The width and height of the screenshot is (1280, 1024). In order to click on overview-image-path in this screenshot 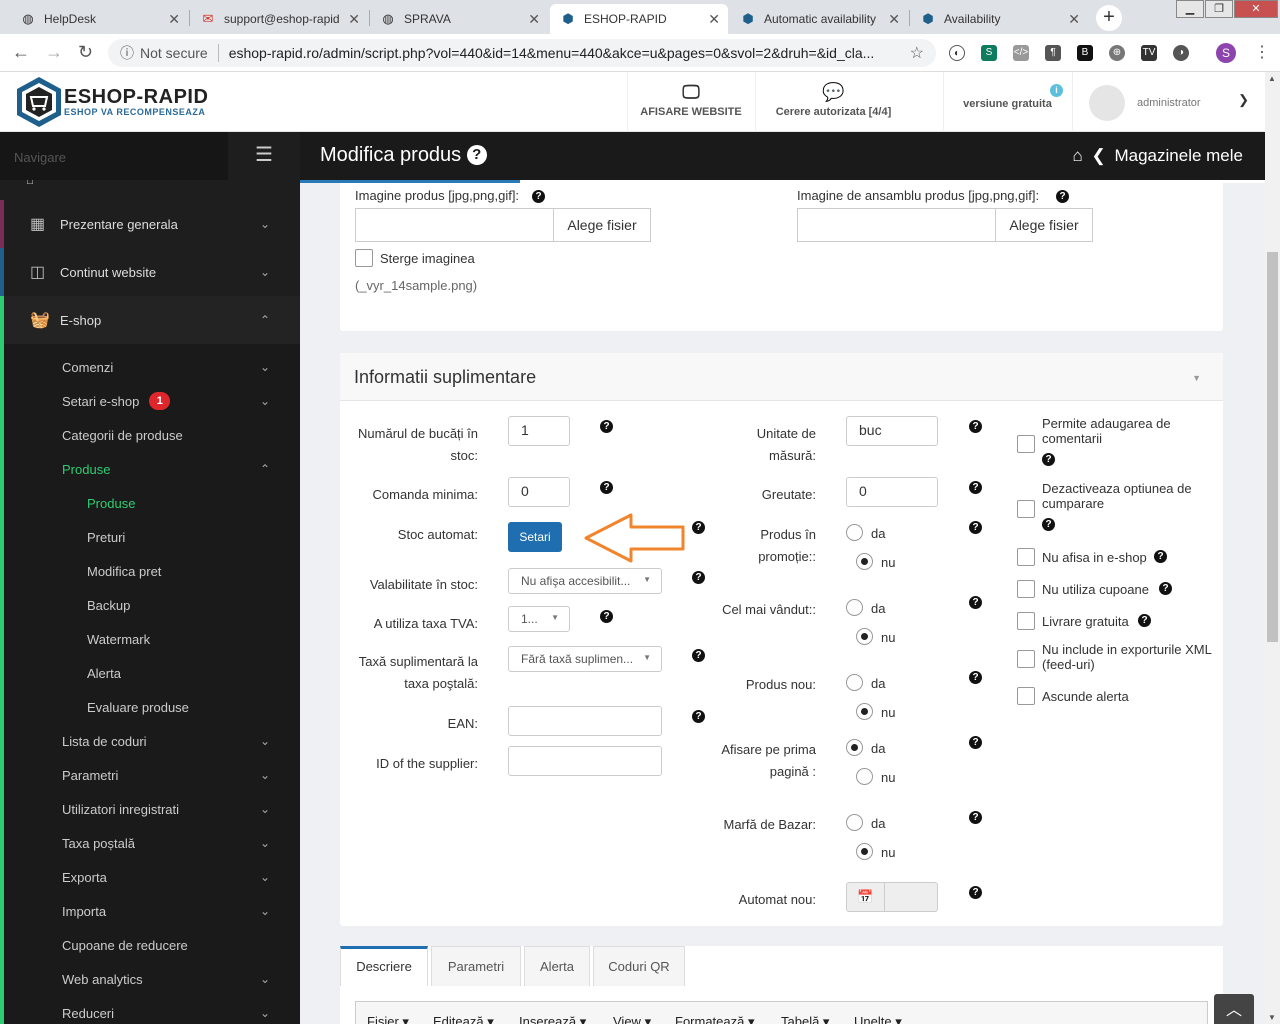, I will do `click(897, 225)`.